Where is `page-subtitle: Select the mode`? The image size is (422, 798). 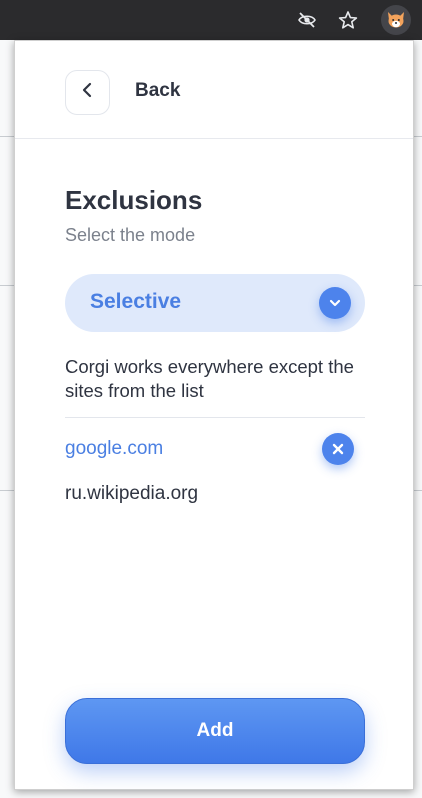 page-subtitle: Select the mode is located at coordinates (130, 235).